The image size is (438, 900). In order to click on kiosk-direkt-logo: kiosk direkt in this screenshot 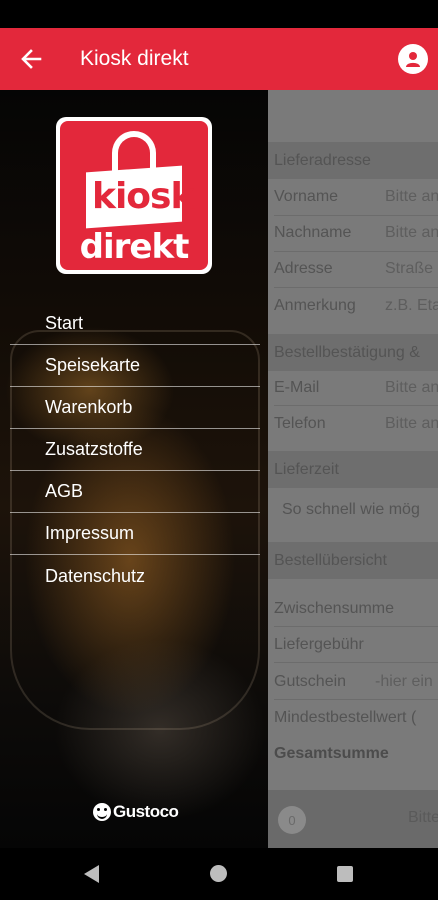, I will do `click(134, 195)`.